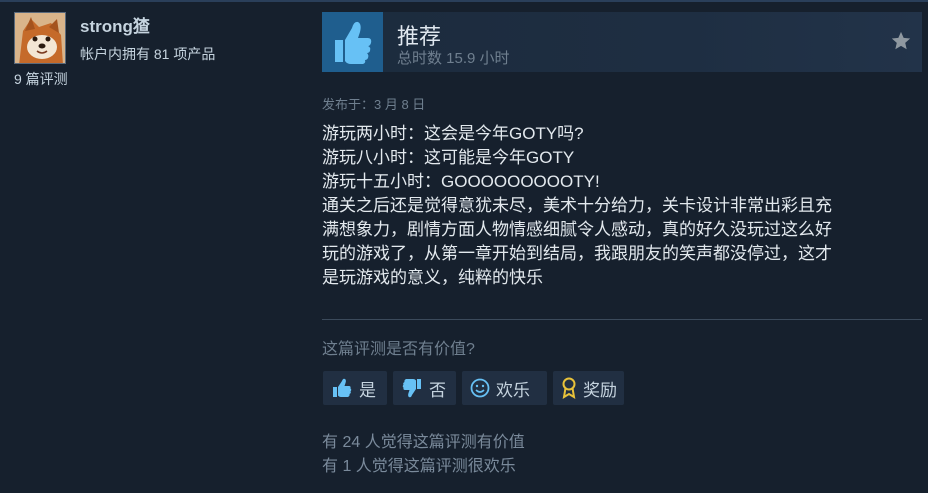 The width and height of the screenshot is (928, 493). What do you see at coordinates (901, 41) in the screenshot?
I see `star-icon` at bounding box center [901, 41].